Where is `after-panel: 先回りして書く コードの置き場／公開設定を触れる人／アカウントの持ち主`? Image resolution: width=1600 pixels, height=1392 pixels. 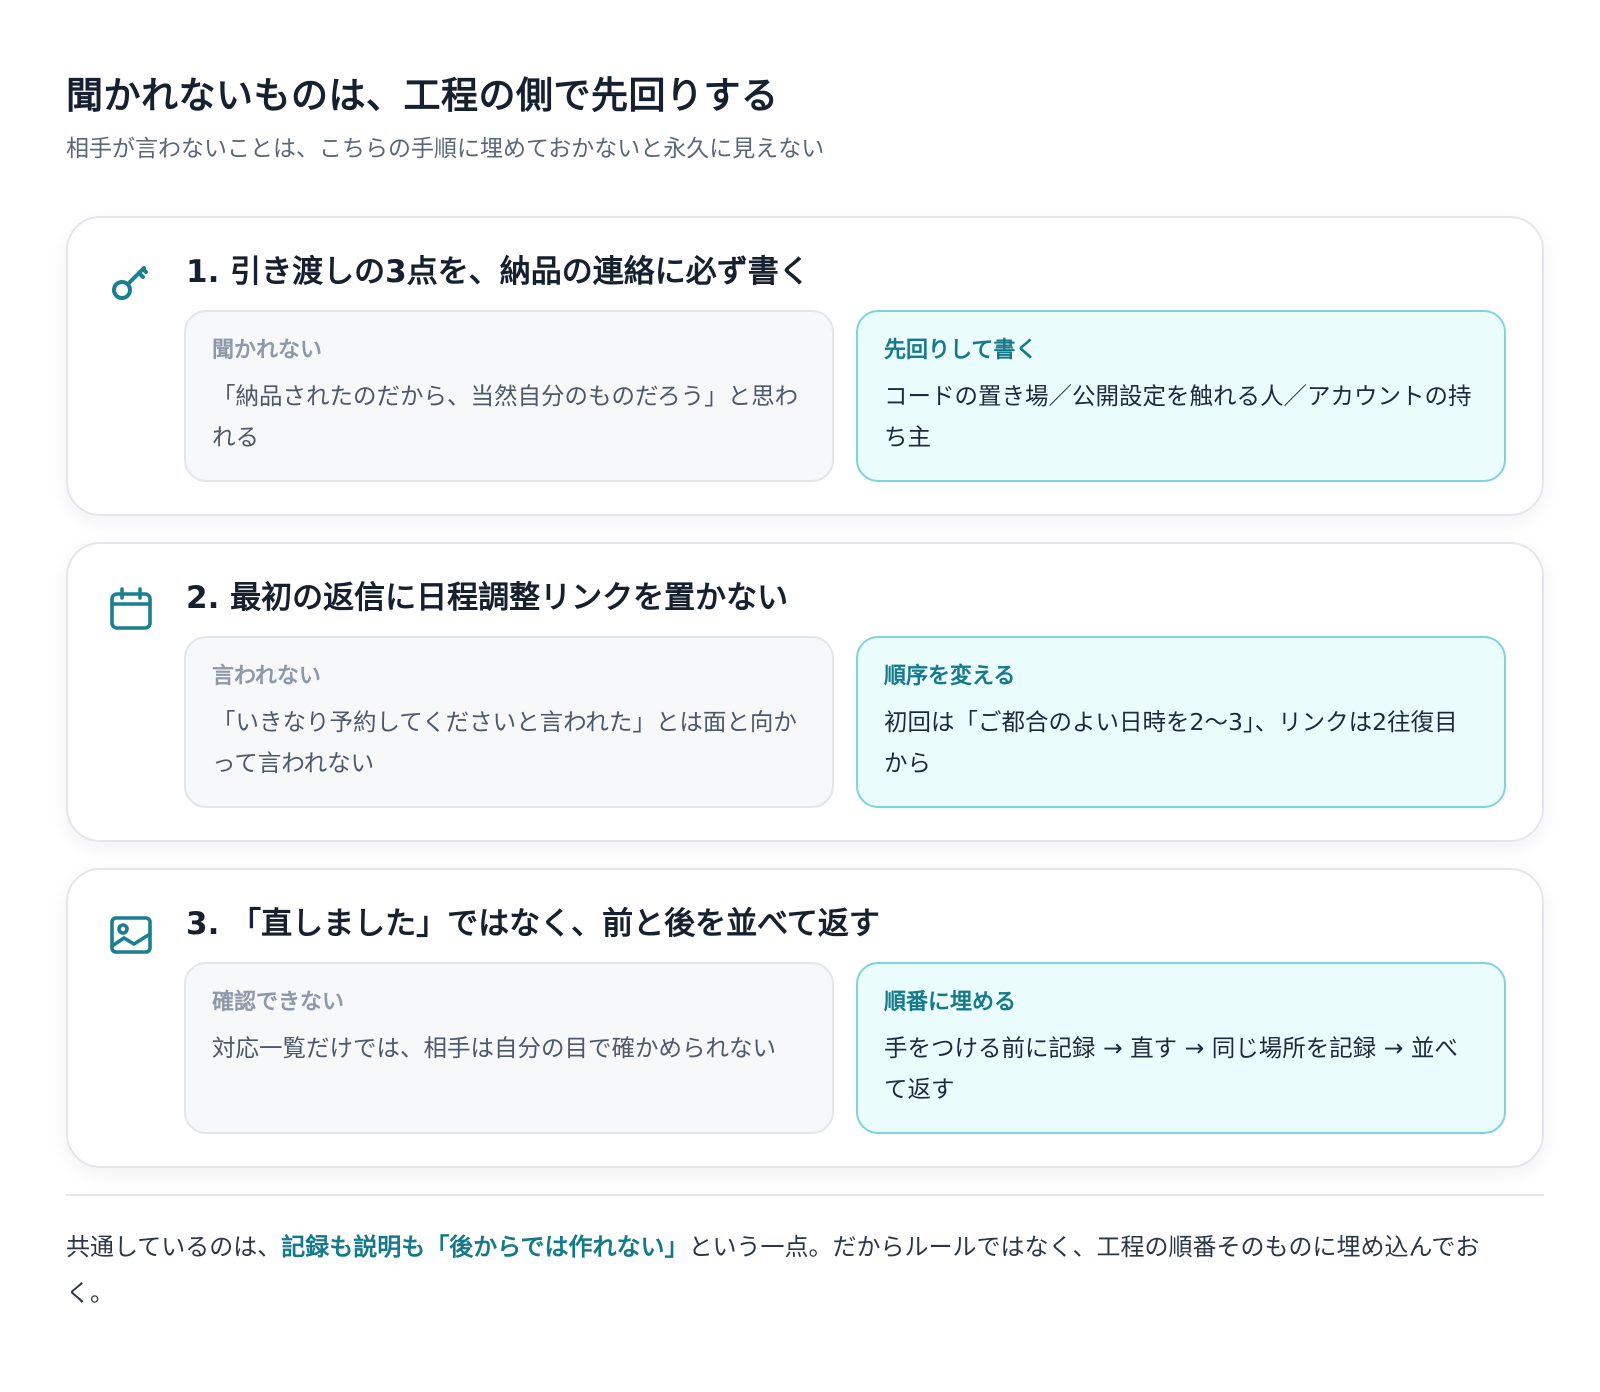 after-panel: 先回りして書く コードの置き場／公開設定を触れる人／アカウントの持ち主 is located at coordinates (1181, 396).